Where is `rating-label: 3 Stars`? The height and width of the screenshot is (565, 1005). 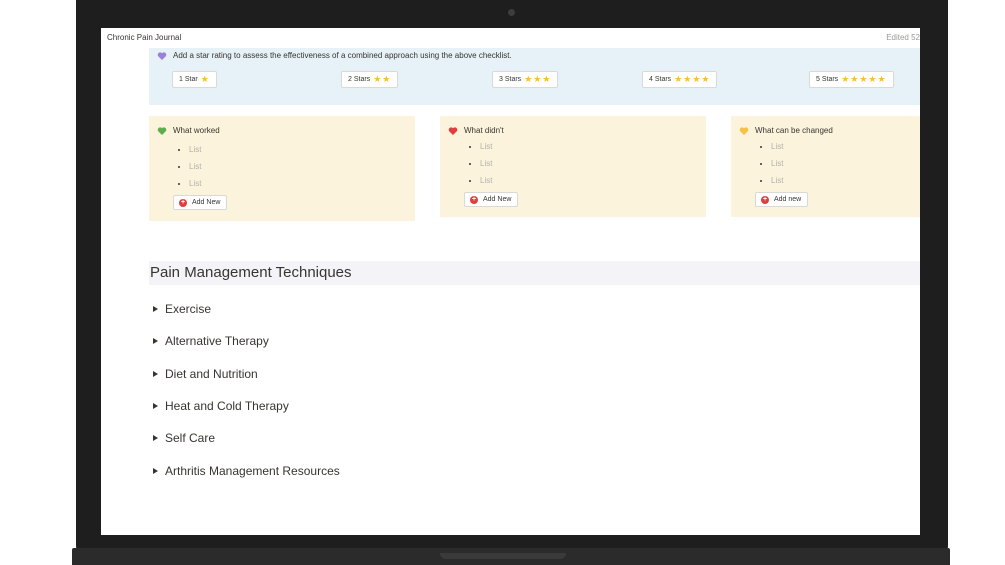 rating-label: 3 Stars is located at coordinates (510, 79).